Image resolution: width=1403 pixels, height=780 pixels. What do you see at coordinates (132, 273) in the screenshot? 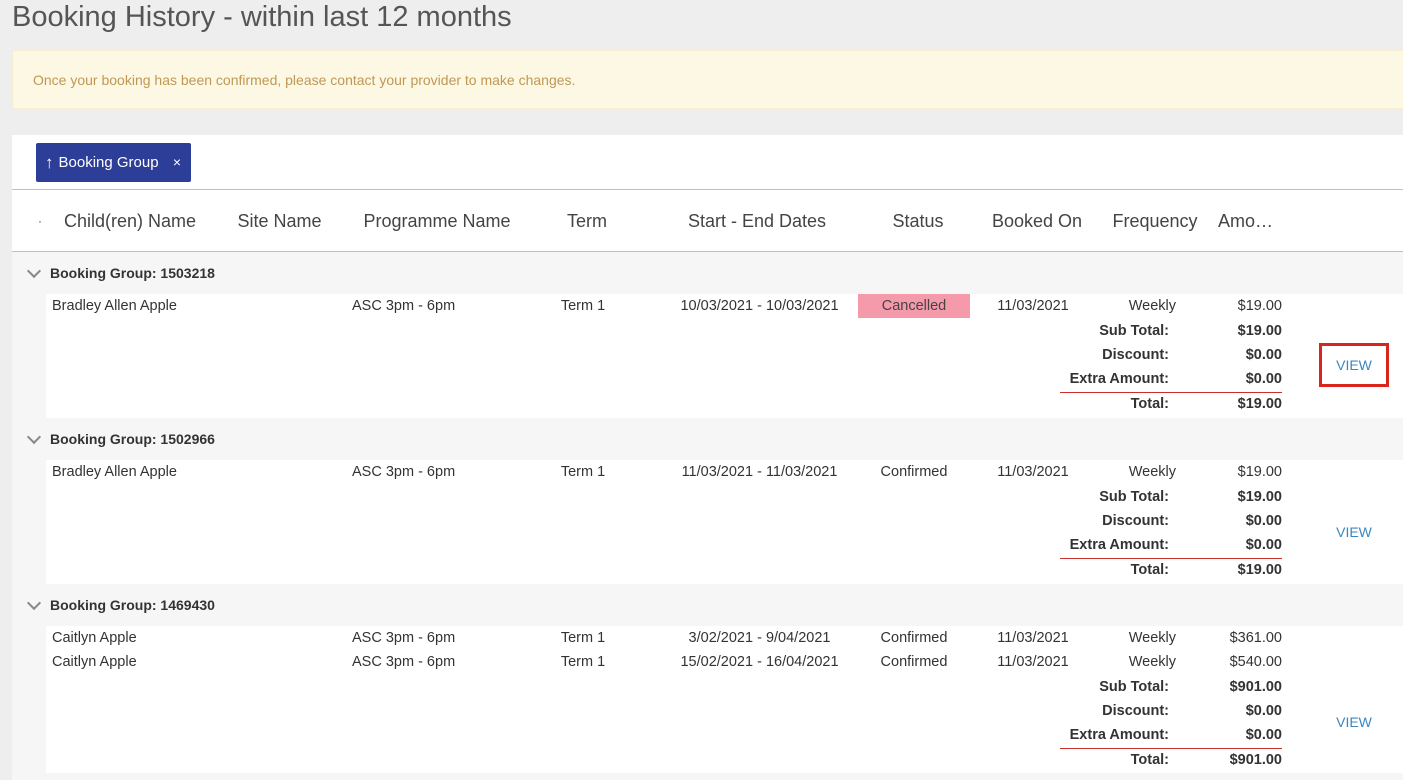
I see `group-header-label: Booking Group: 1503218` at bounding box center [132, 273].